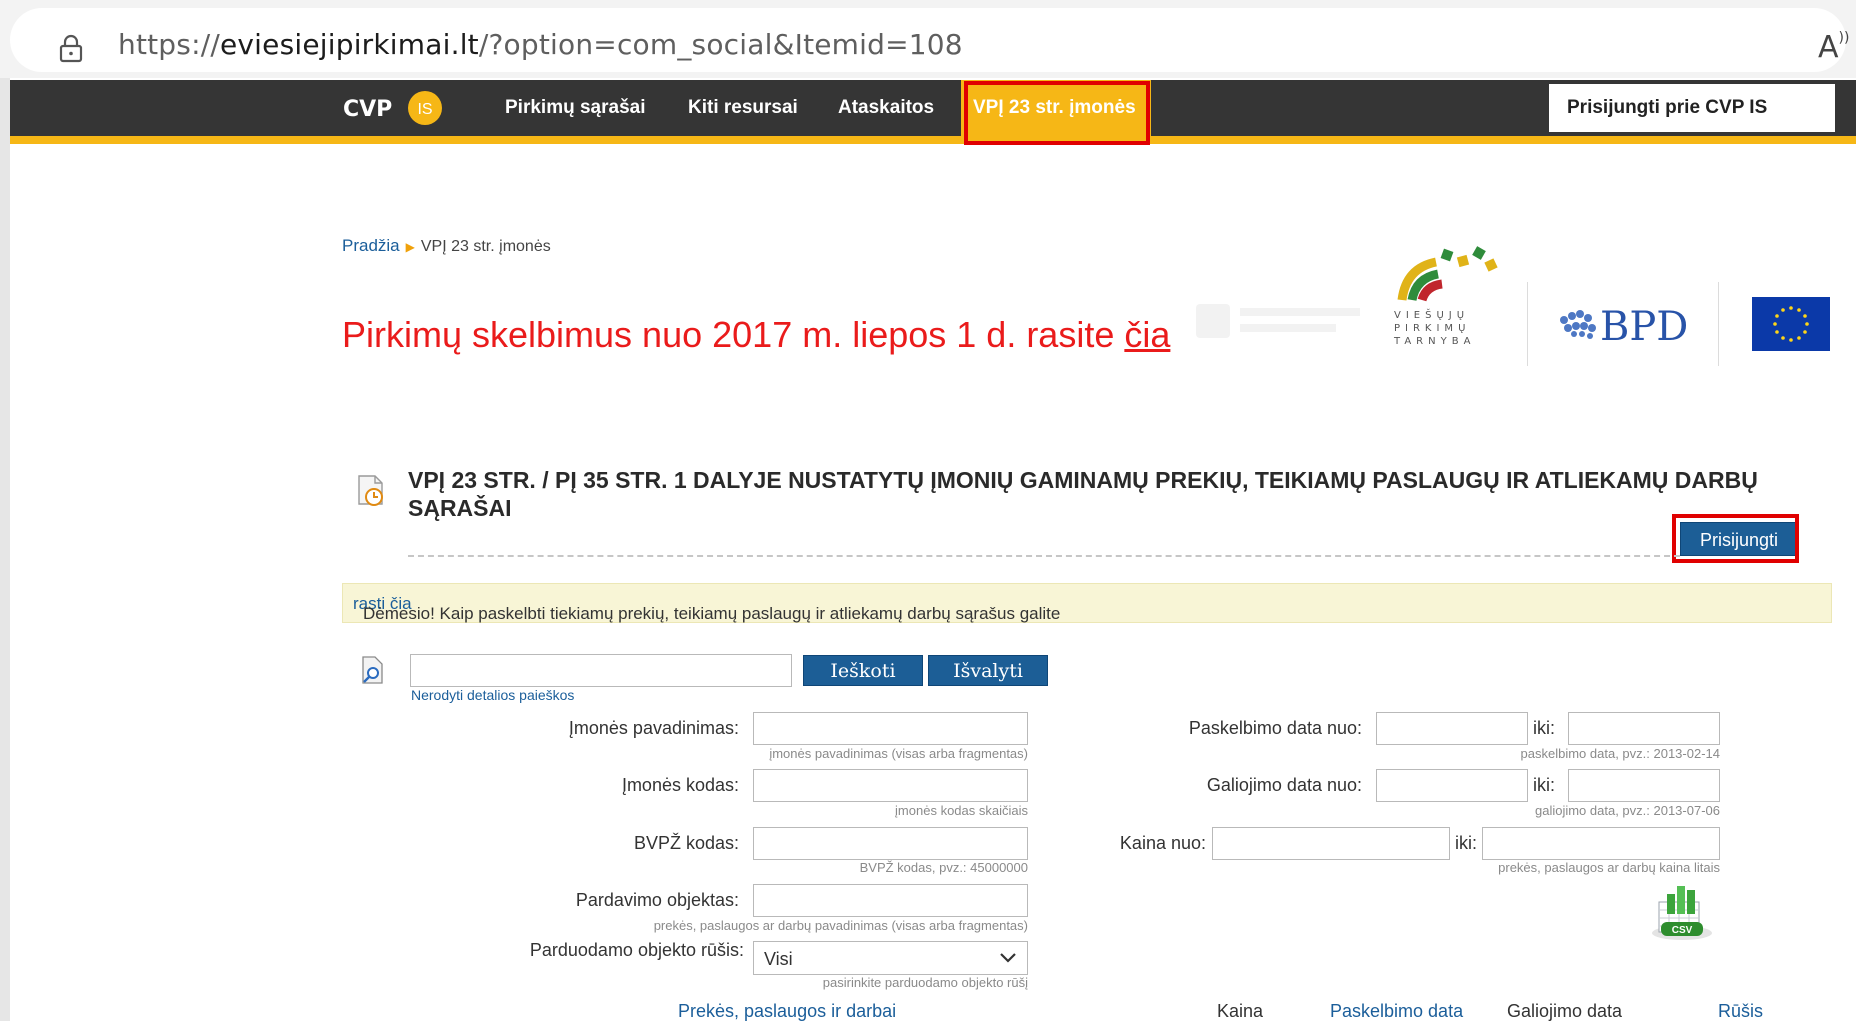 Image resolution: width=1856 pixels, height=1021 pixels. What do you see at coordinates (1162, 843) in the screenshot?
I see `price-from-label: Kaina nuo:` at bounding box center [1162, 843].